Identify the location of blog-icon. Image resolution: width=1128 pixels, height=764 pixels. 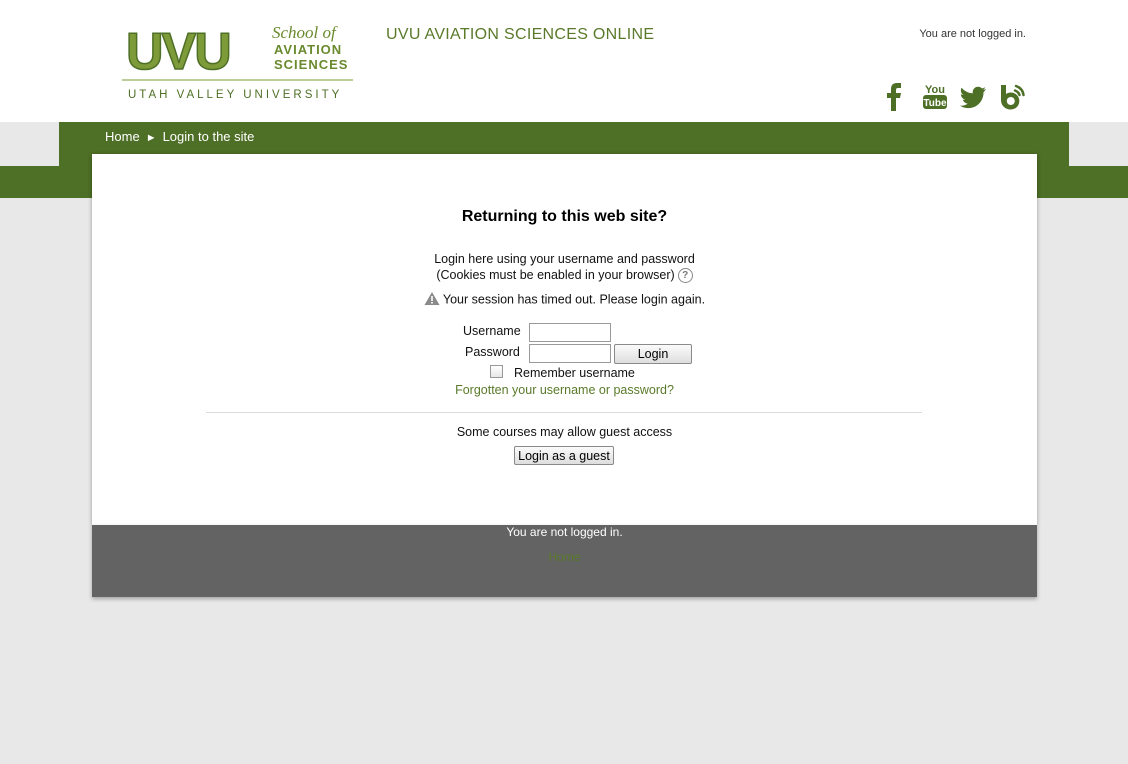
(1011, 97).